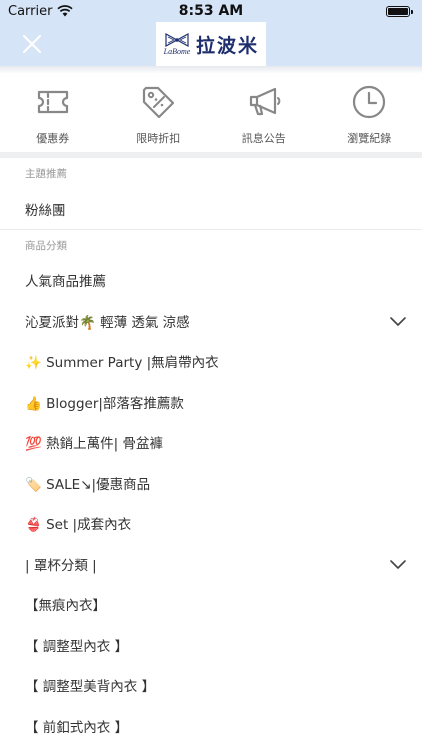 This screenshot has height=750, width=422. Describe the element at coordinates (211, 280) in the screenshot. I see `category-item: 人氣商品推薦` at that location.